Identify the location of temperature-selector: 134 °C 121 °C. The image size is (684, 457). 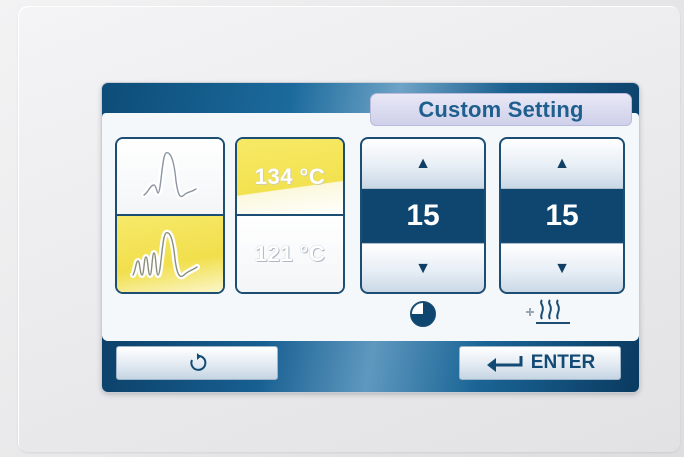
(290, 215).